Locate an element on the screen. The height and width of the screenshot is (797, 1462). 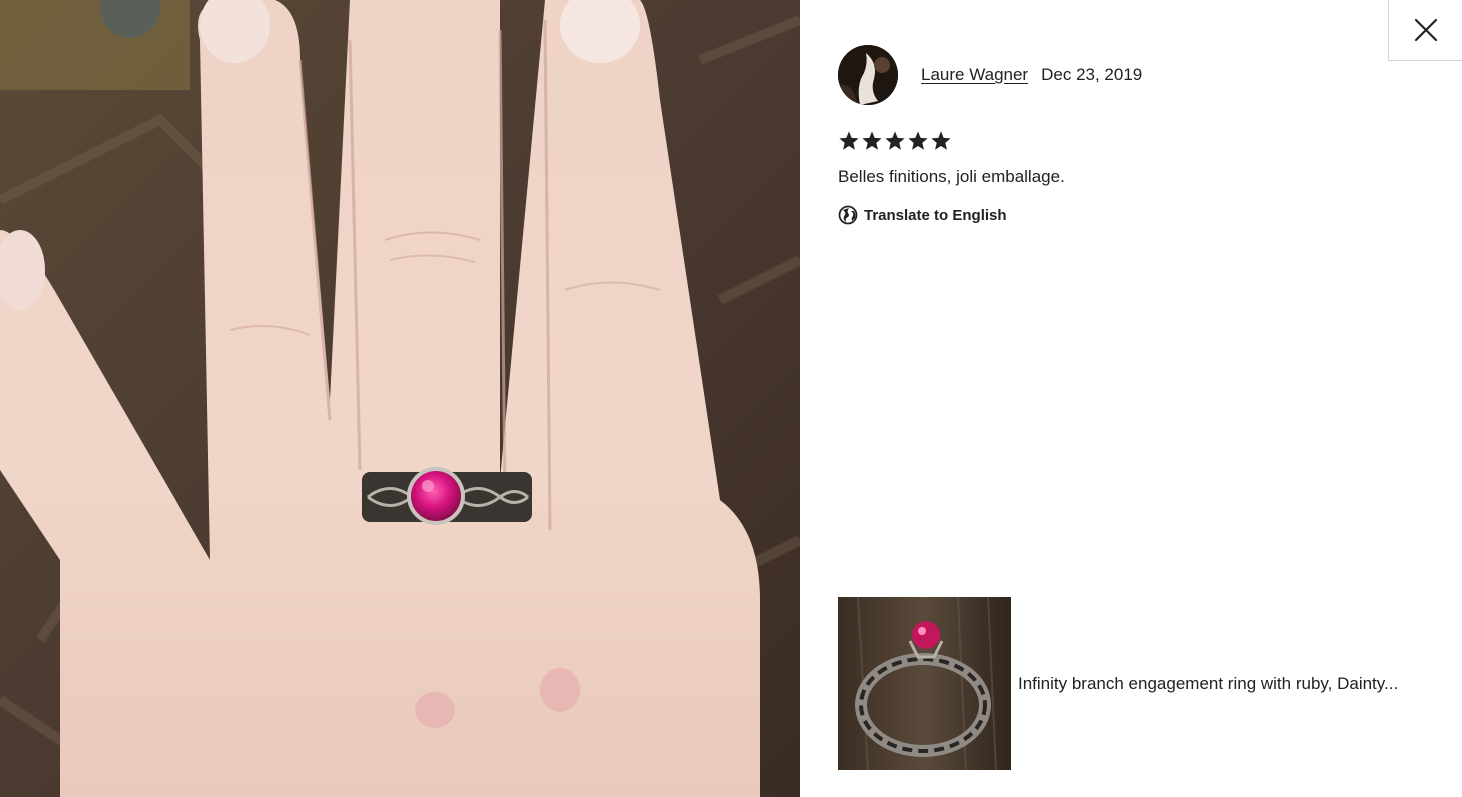
close-icon is located at coordinates (1425, 30).